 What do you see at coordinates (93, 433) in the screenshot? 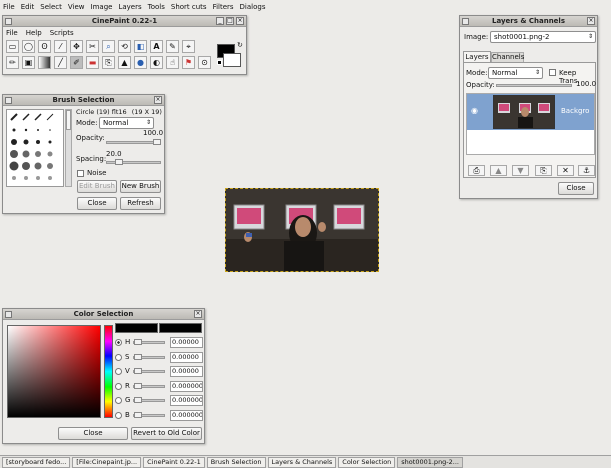
I see `color-close-button: Close` at bounding box center [93, 433].